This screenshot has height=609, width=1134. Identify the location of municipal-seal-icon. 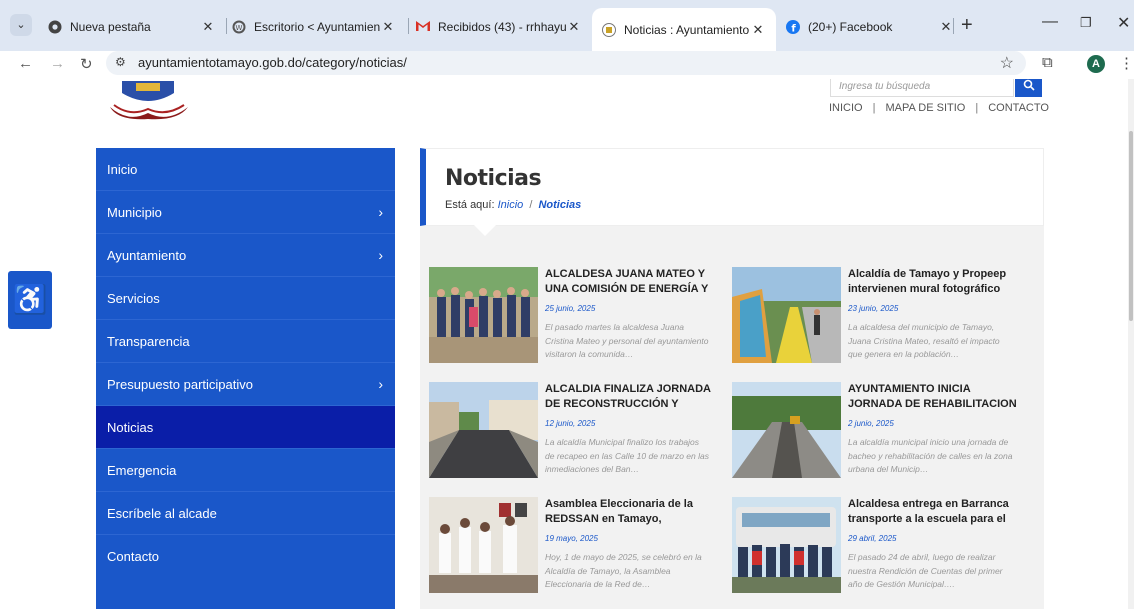
(609, 29).